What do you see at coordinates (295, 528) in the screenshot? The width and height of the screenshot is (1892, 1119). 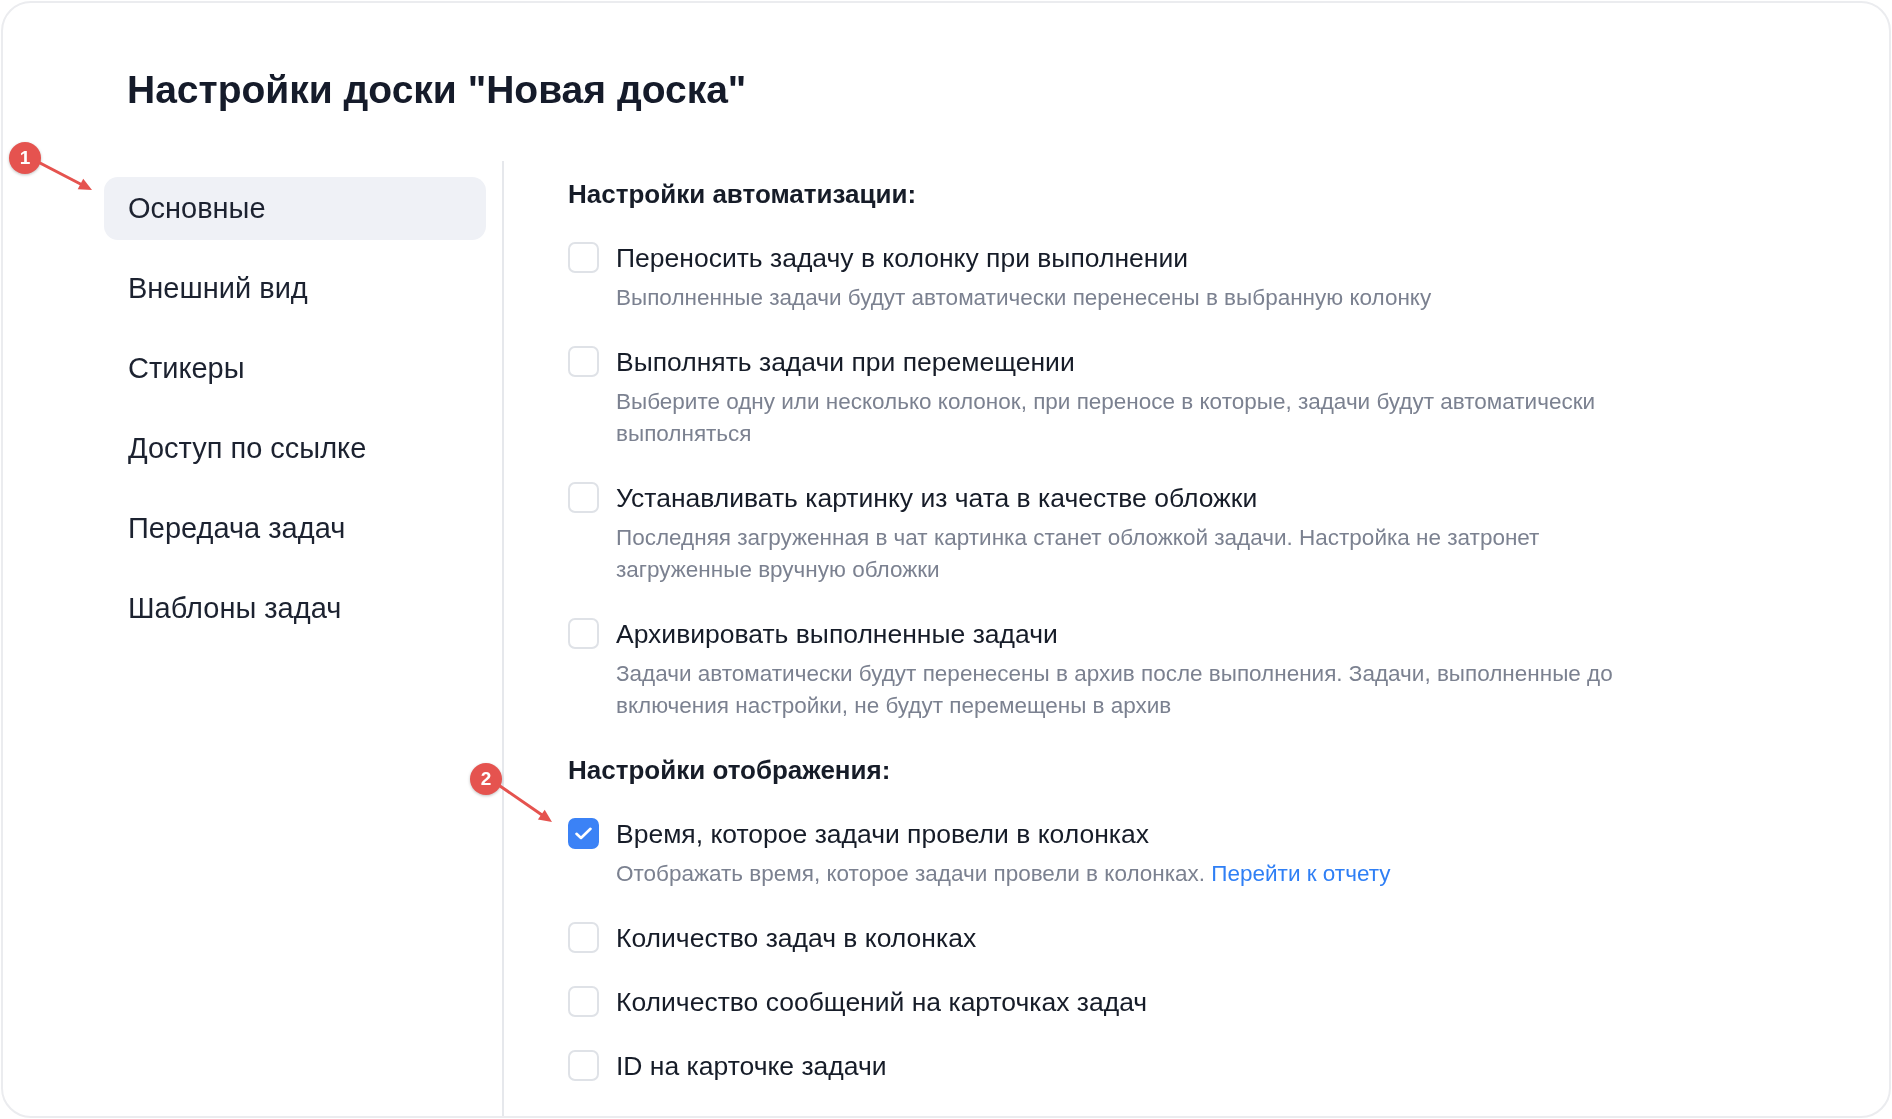 I see `sidebar-item: Передача задач` at bounding box center [295, 528].